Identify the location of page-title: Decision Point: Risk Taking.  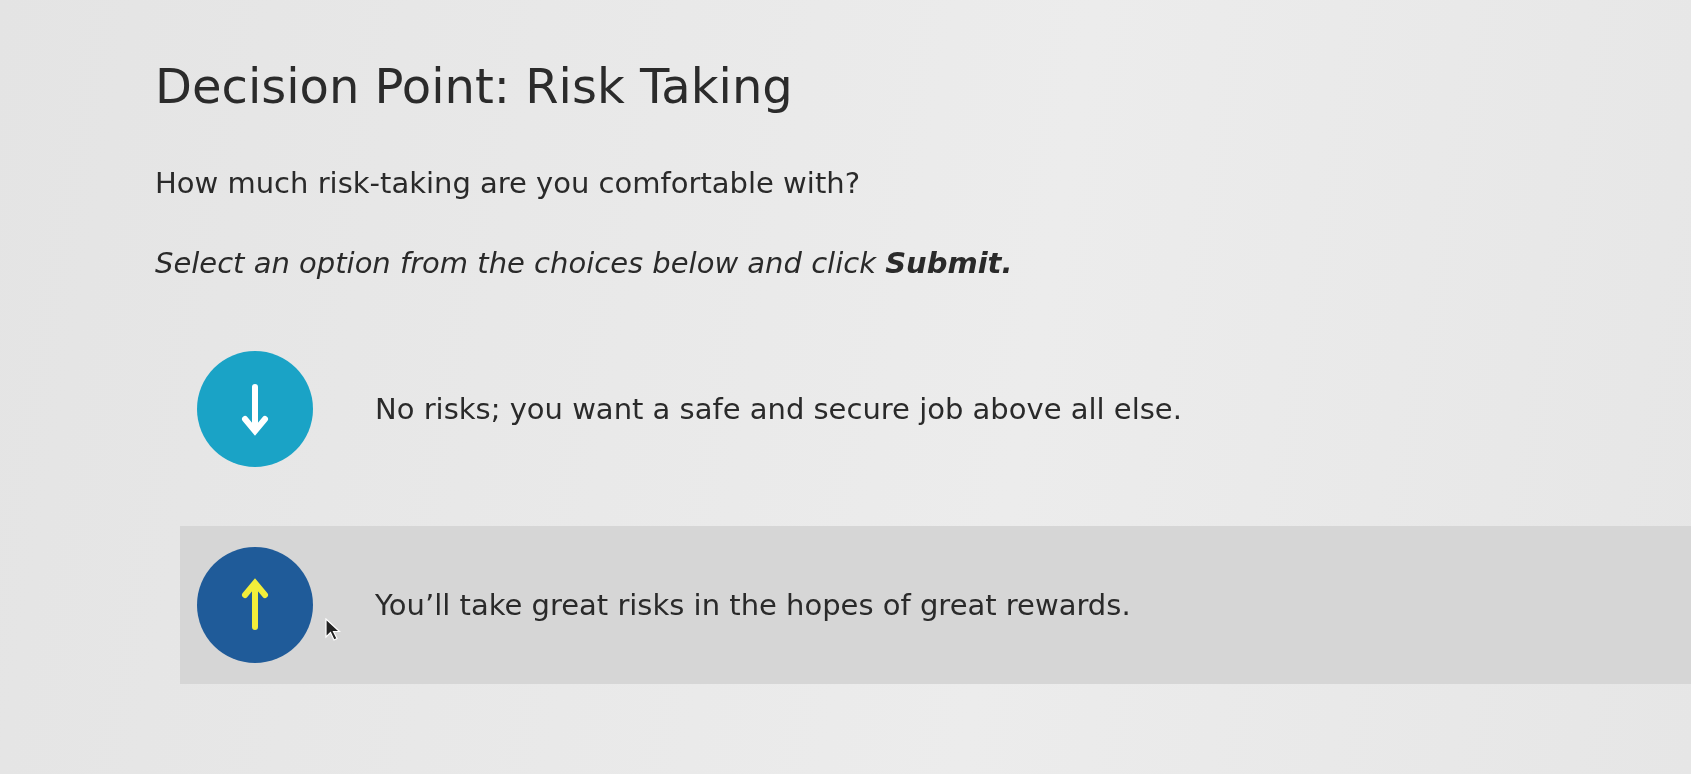
(474, 86).